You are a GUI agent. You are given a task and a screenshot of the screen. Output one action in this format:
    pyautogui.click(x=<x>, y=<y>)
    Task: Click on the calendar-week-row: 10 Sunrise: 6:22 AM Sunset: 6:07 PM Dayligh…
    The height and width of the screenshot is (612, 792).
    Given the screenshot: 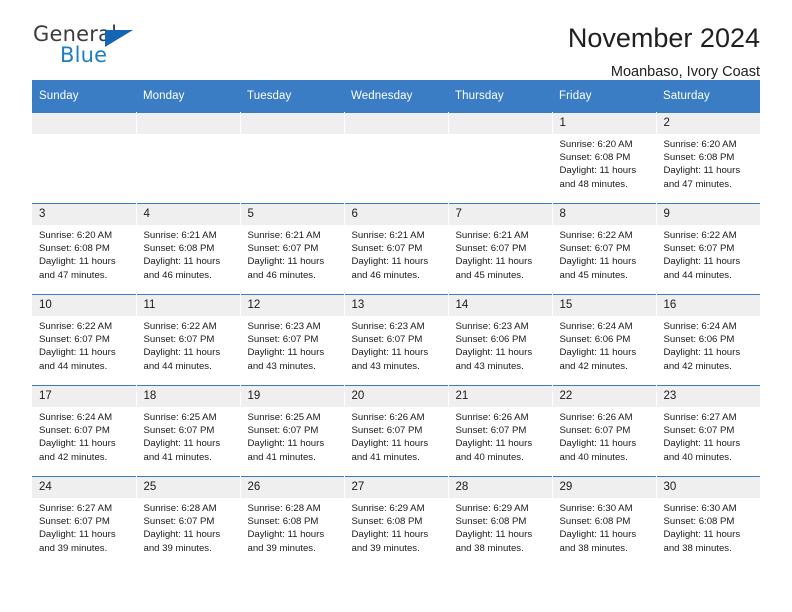 What is the action you would take?
    pyautogui.click(x=396, y=340)
    